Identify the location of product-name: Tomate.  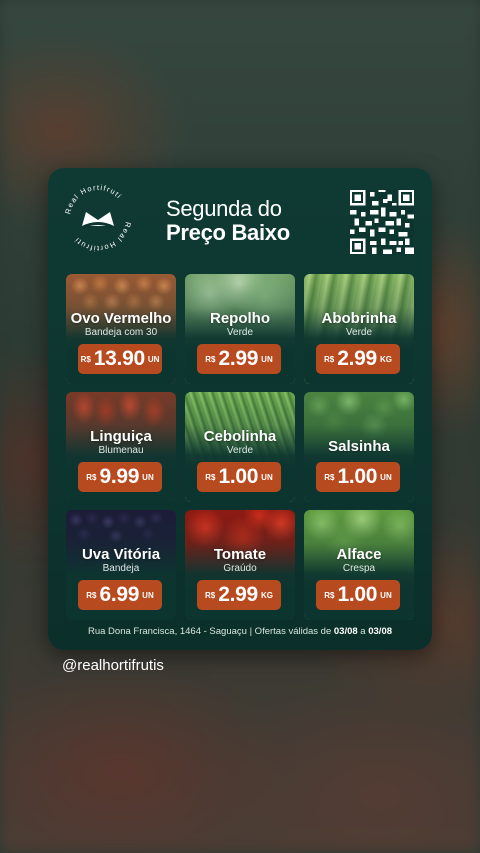
(240, 554).